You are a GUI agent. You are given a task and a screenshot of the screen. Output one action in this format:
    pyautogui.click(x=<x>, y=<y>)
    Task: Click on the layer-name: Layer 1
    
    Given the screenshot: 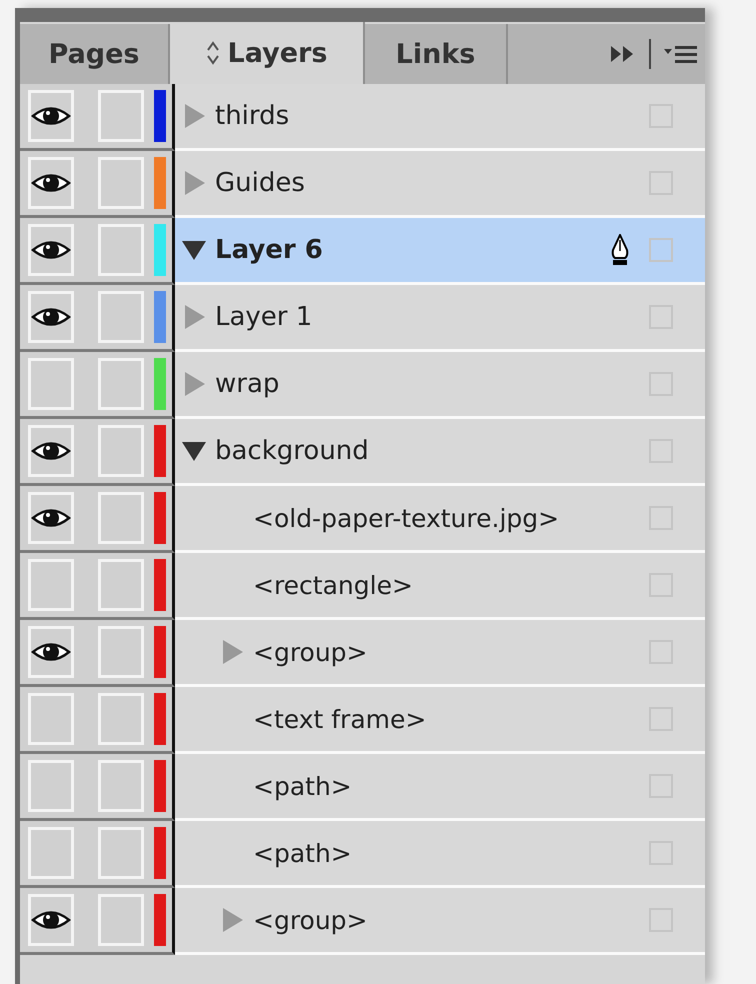 What is the action you would take?
    pyautogui.click(x=263, y=317)
    